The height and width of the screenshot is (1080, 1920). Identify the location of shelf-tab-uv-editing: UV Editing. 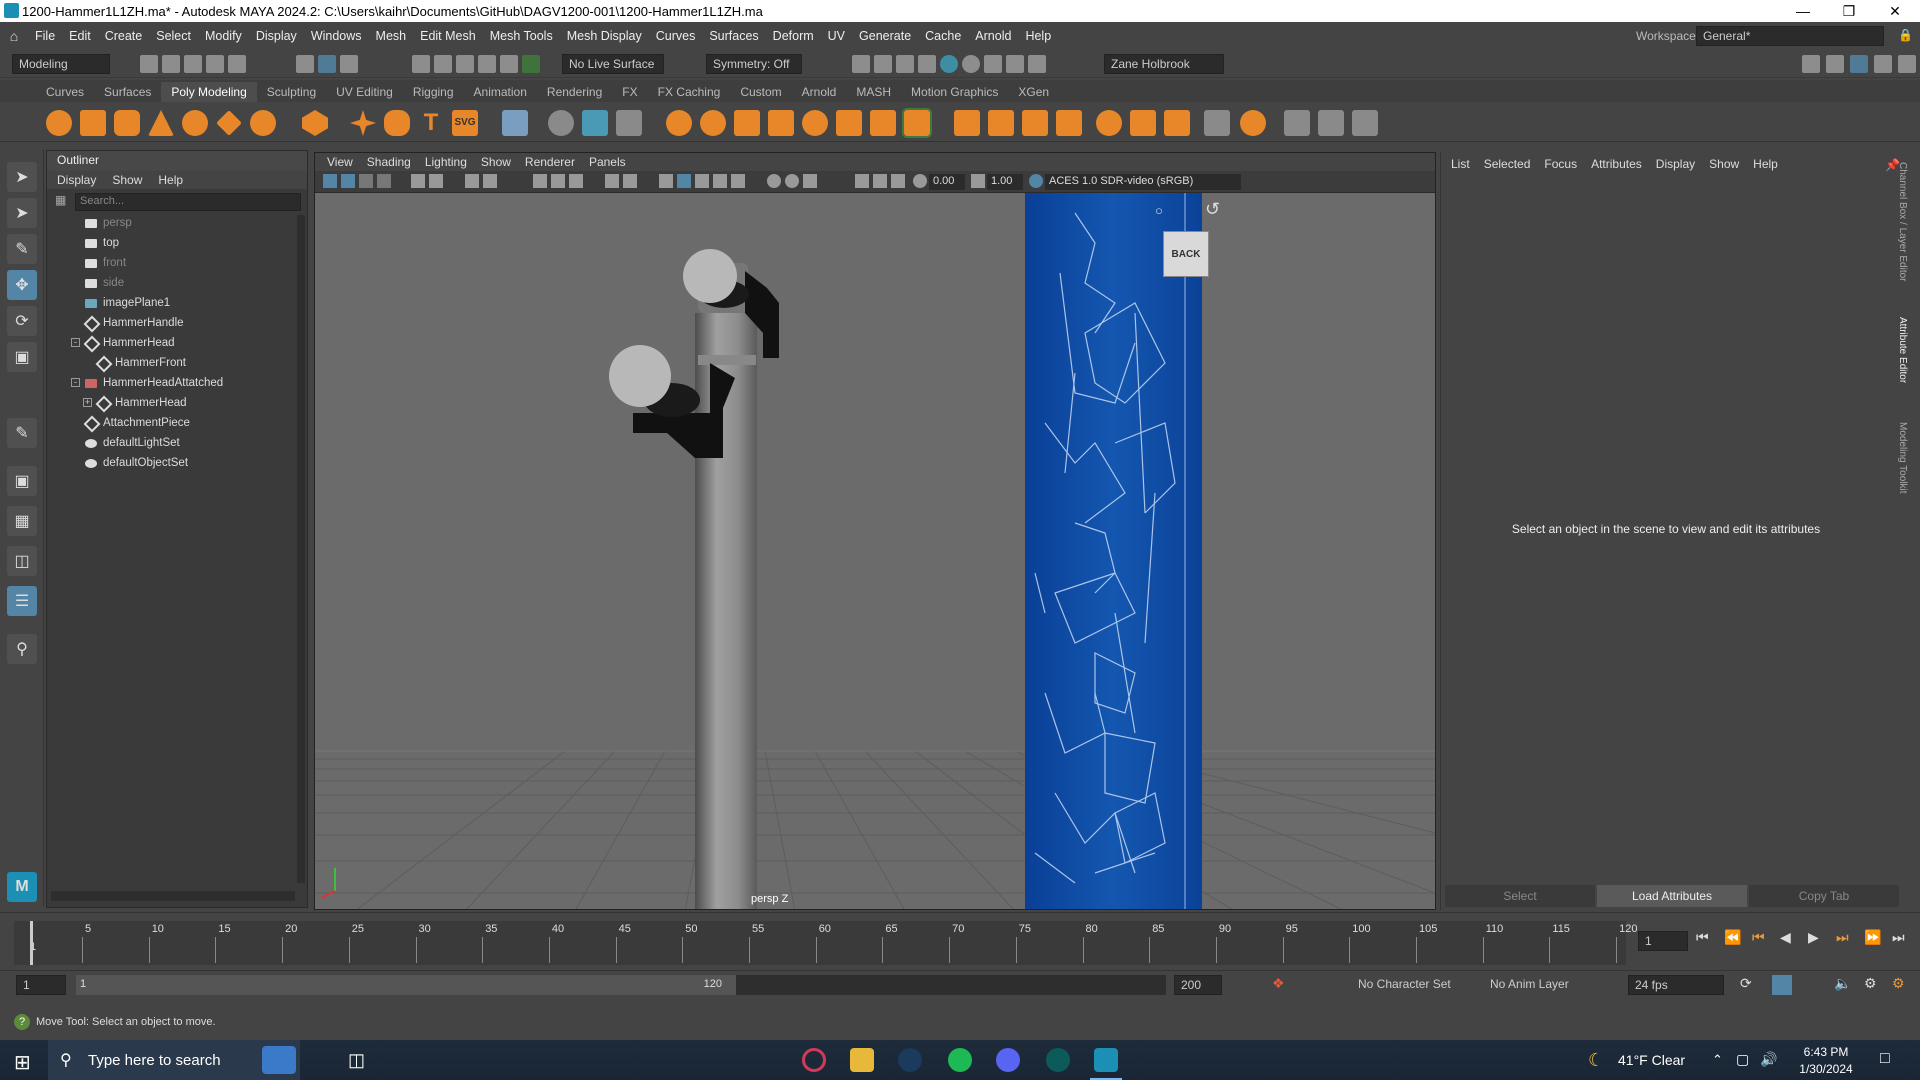
(364, 92).